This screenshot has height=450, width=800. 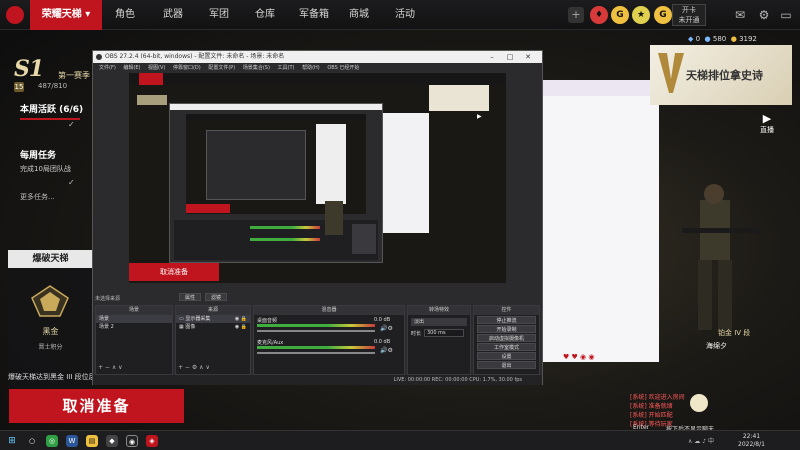 I want to click on taskbar-clock: 22:41 2022/8/1, so click(x=751, y=441).